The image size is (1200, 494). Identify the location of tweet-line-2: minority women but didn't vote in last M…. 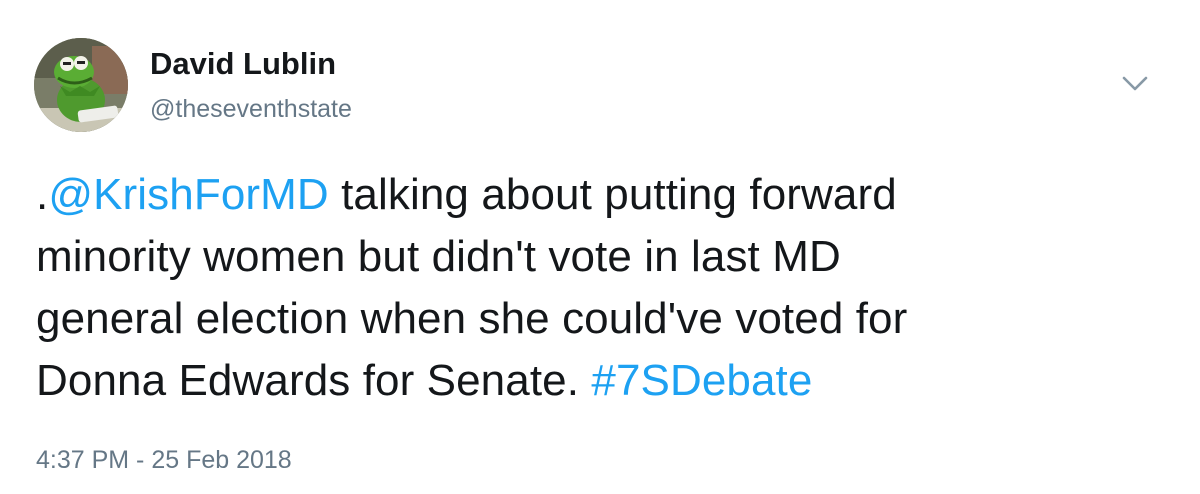
(438, 256).